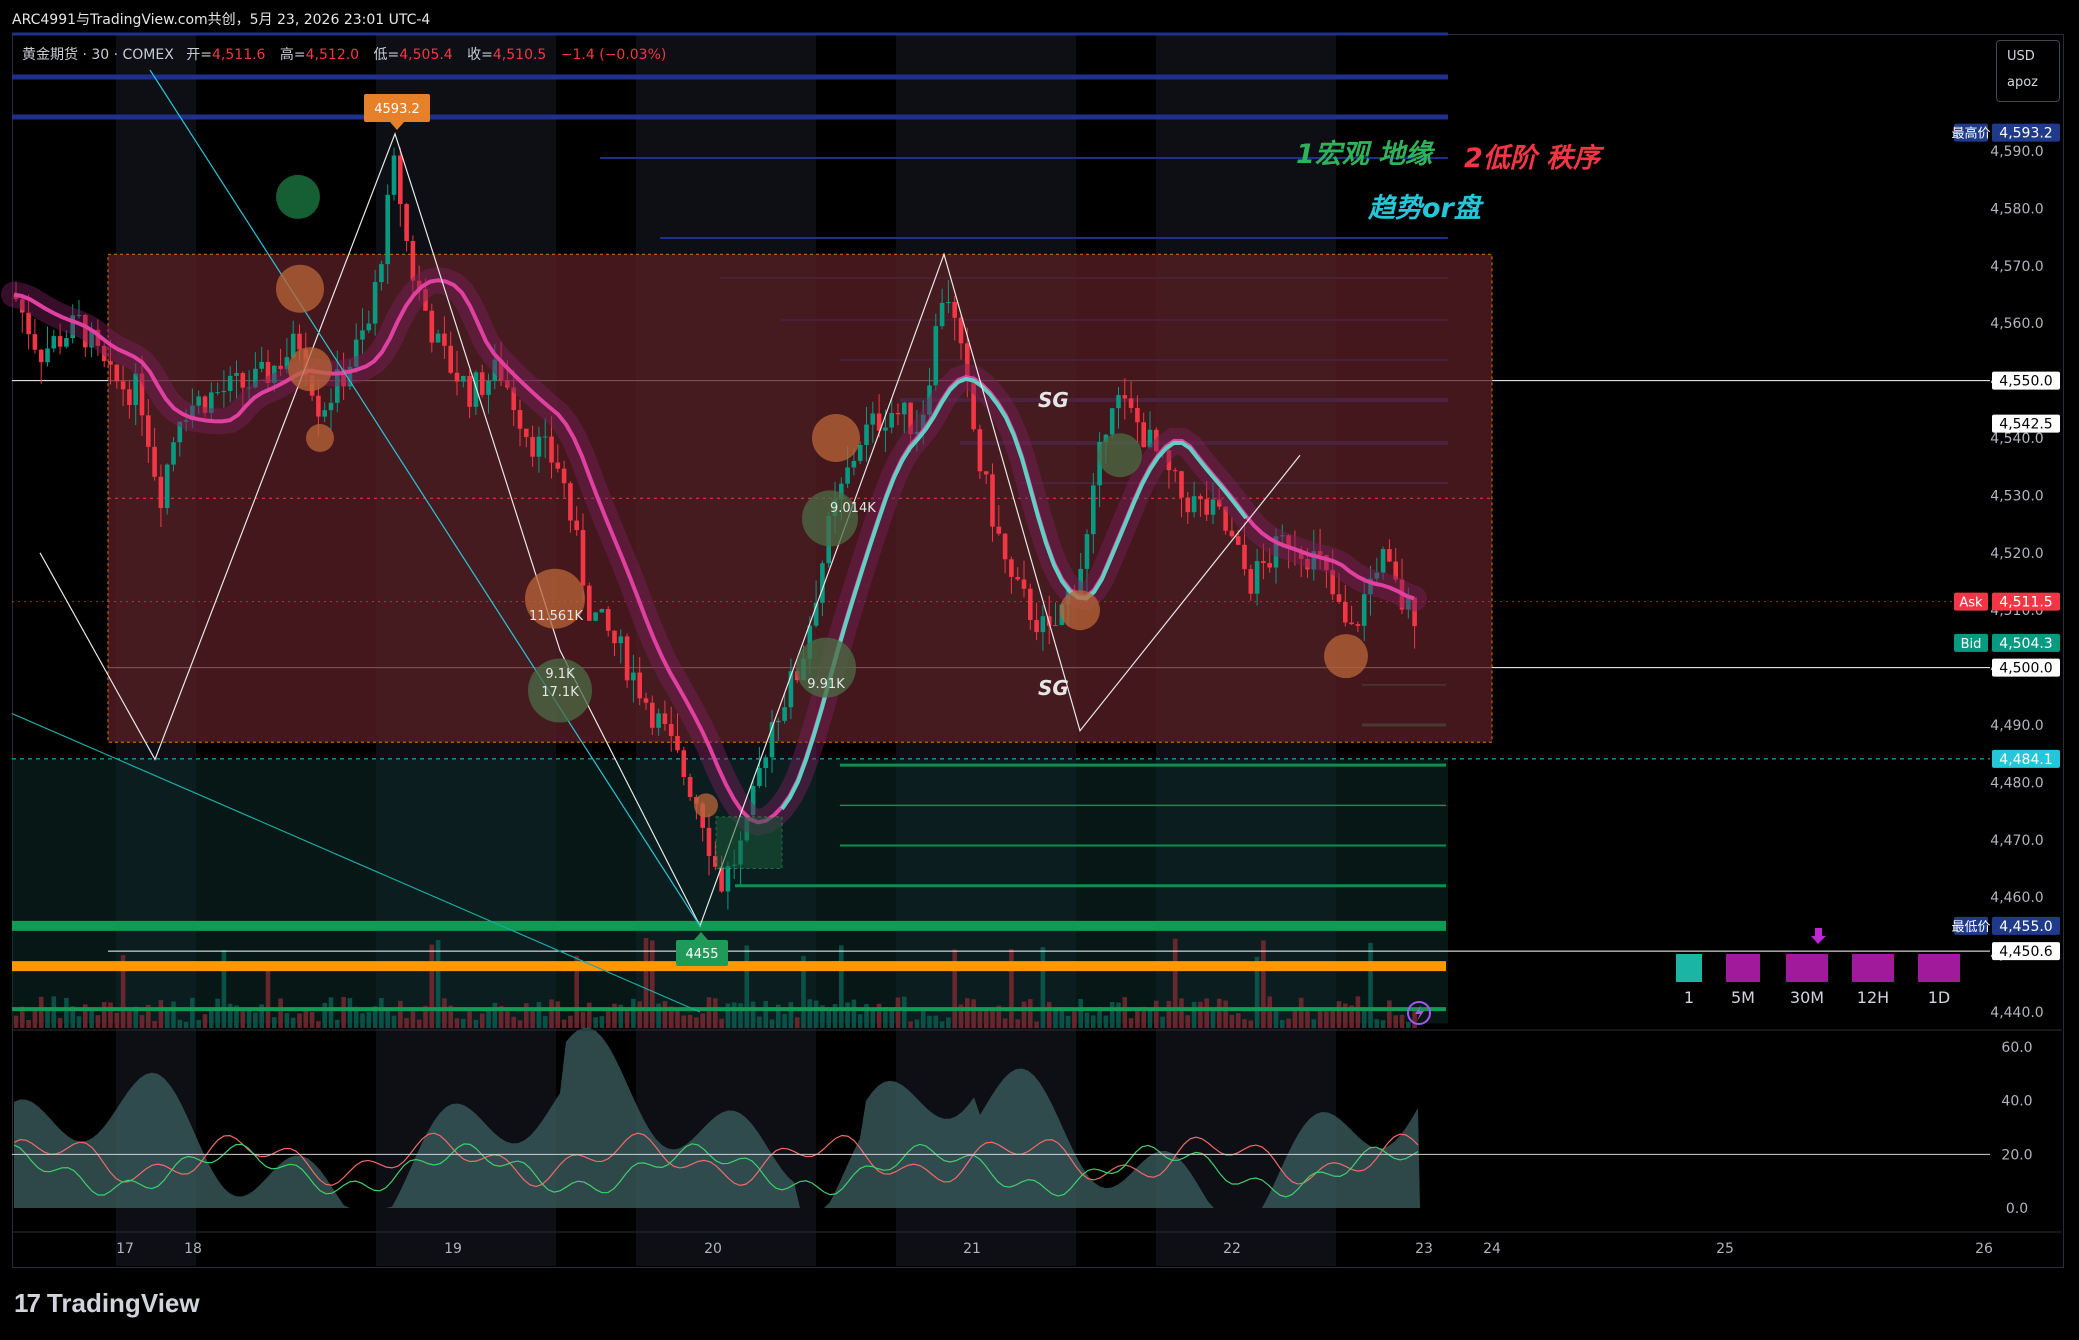 The width and height of the screenshot is (2079, 1340). Describe the element at coordinates (1807, 968) in the screenshot. I see `timeframe-button-30m` at that location.